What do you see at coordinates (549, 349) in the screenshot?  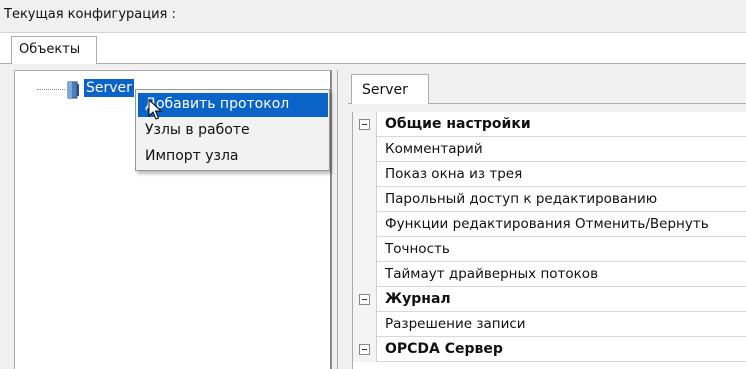 I see `category-row-opcda: OPCDA Сервер` at bounding box center [549, 349].